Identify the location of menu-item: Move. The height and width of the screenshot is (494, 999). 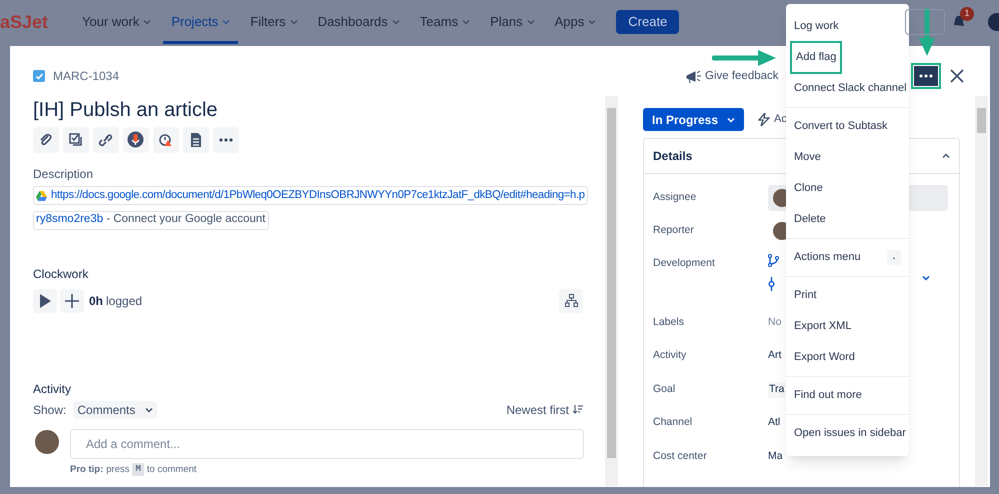
(847, 157).